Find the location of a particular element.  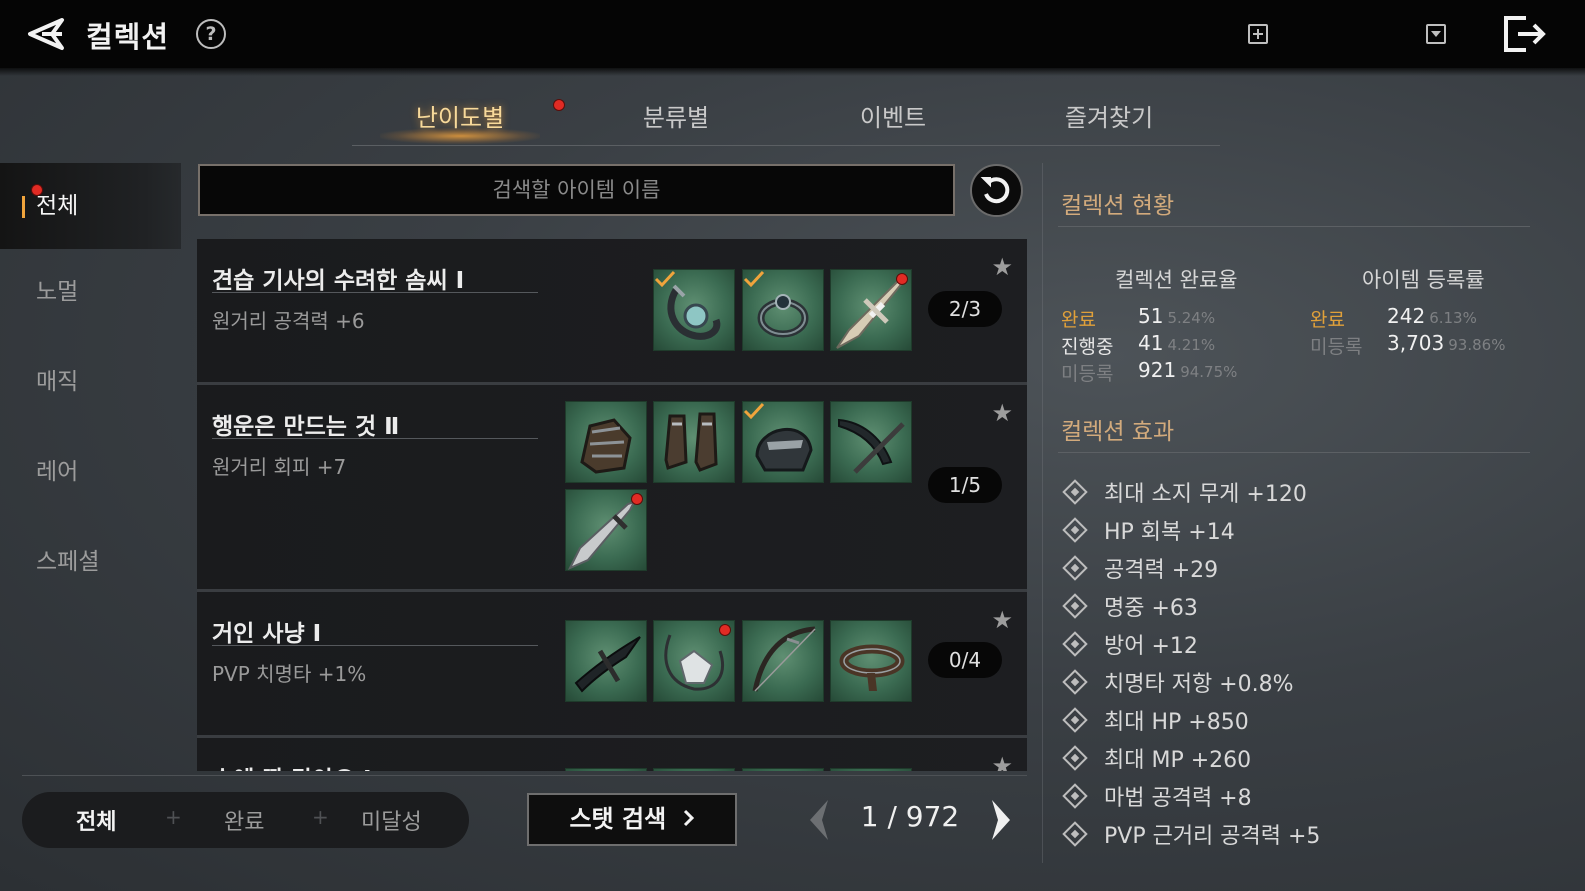

back-icon is located at coordinates (44, 34).